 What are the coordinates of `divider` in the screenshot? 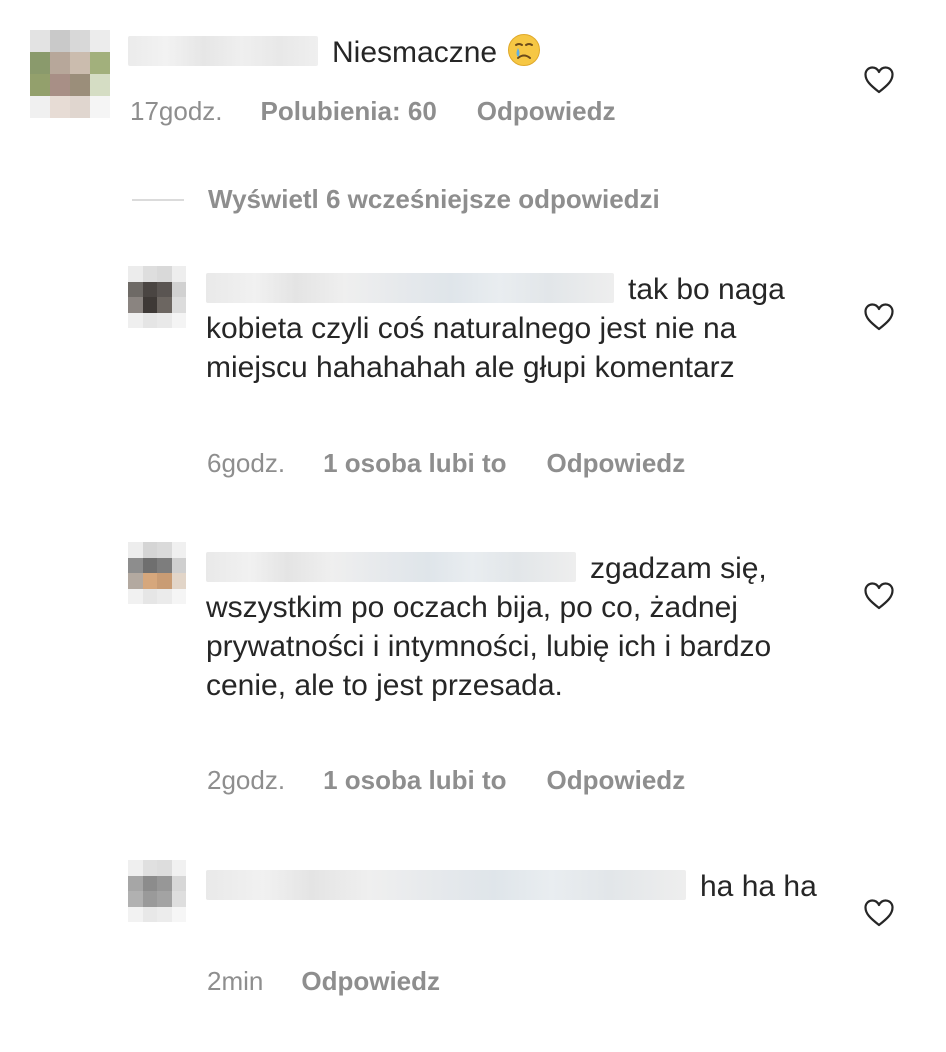 It's located at (158, 199).